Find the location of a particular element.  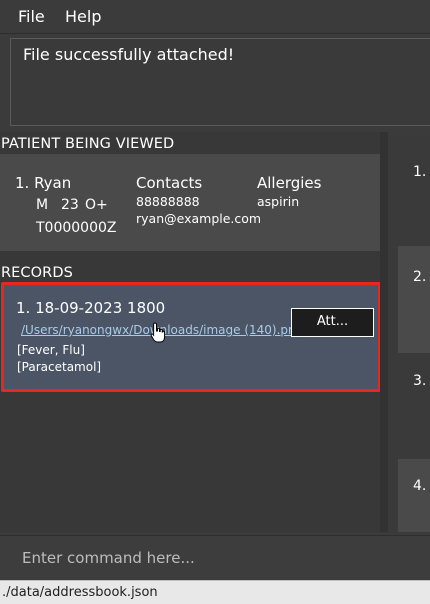

result-display: File successfully attached! is located at coordinates (220, 82).